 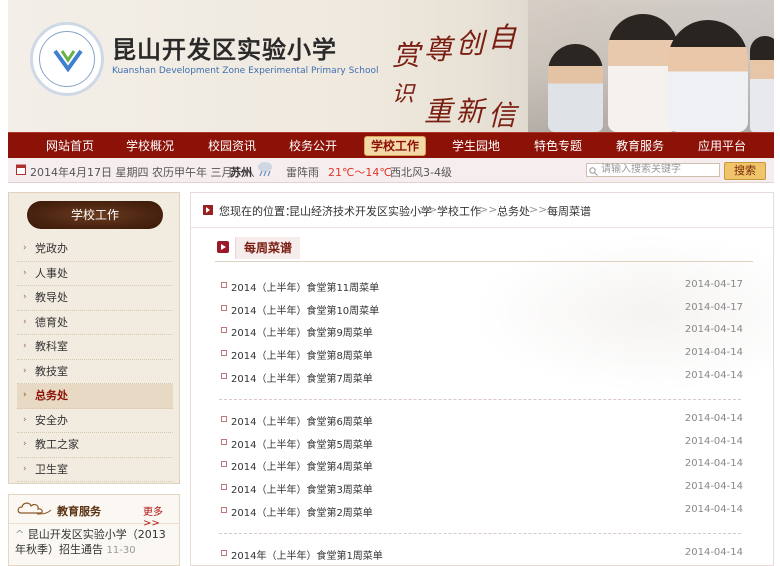 What do you see at coordinates (302, 354) in the screenshot?
I see `list-item-title: 2014（上半年）食堂第8周菜单` at bounding box center [302, 354].